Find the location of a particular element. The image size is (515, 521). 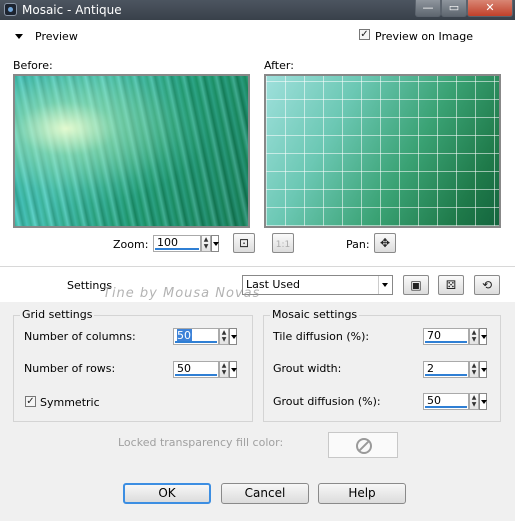

window-title: Mosaic - Antique is located at coordinates (72, 10).